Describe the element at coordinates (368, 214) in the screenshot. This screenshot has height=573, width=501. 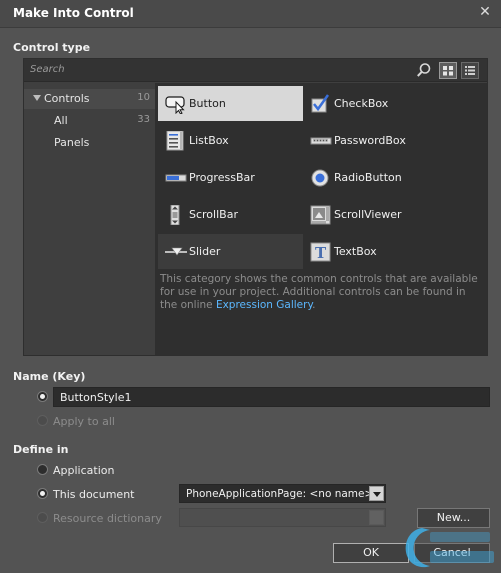
I see `control-name: ScrollViewer` at that location.